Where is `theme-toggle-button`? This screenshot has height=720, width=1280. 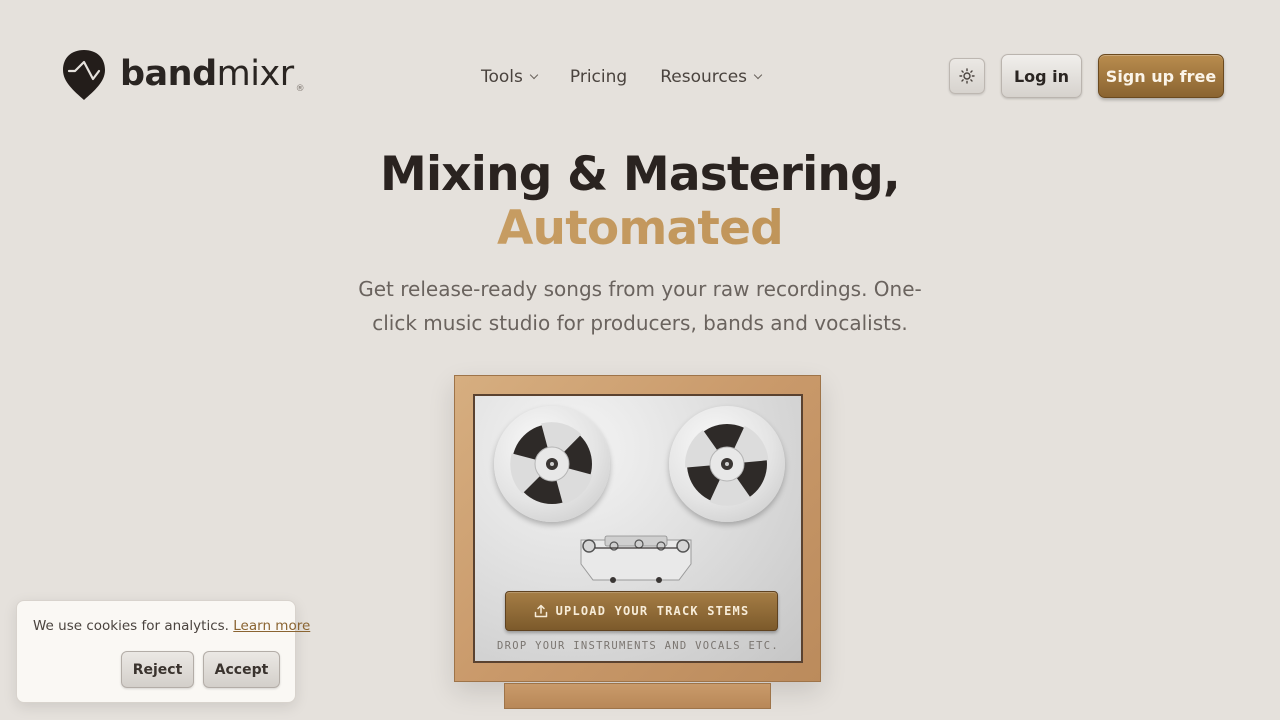 theme-toggle-button is located at coordinates (967, 76).